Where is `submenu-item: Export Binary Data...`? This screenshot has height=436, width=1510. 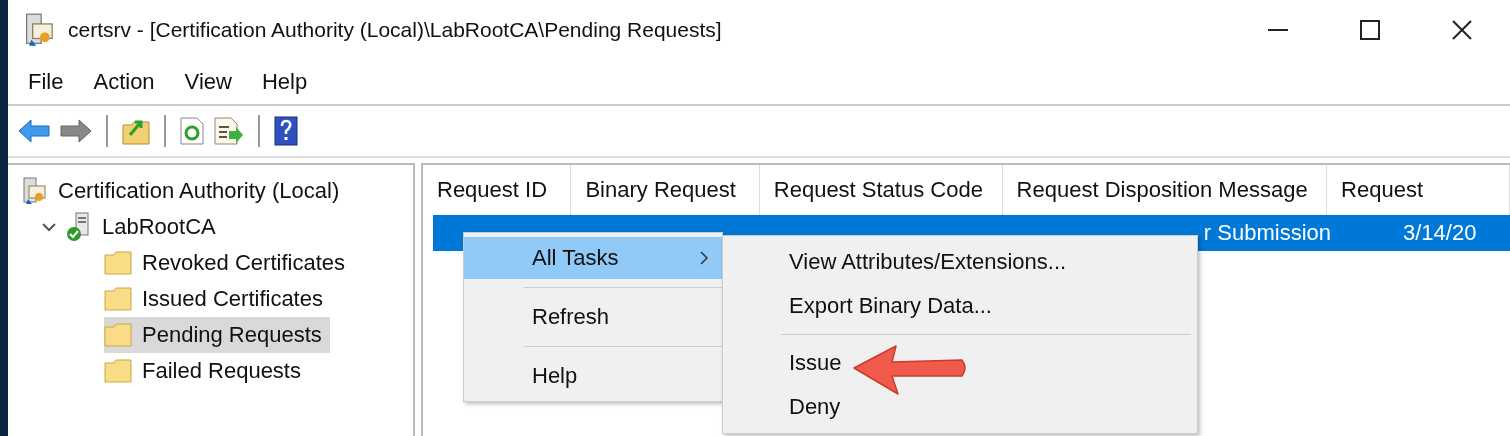 submenu-item: Export Binary Data... is located at coordinates (960, 306).